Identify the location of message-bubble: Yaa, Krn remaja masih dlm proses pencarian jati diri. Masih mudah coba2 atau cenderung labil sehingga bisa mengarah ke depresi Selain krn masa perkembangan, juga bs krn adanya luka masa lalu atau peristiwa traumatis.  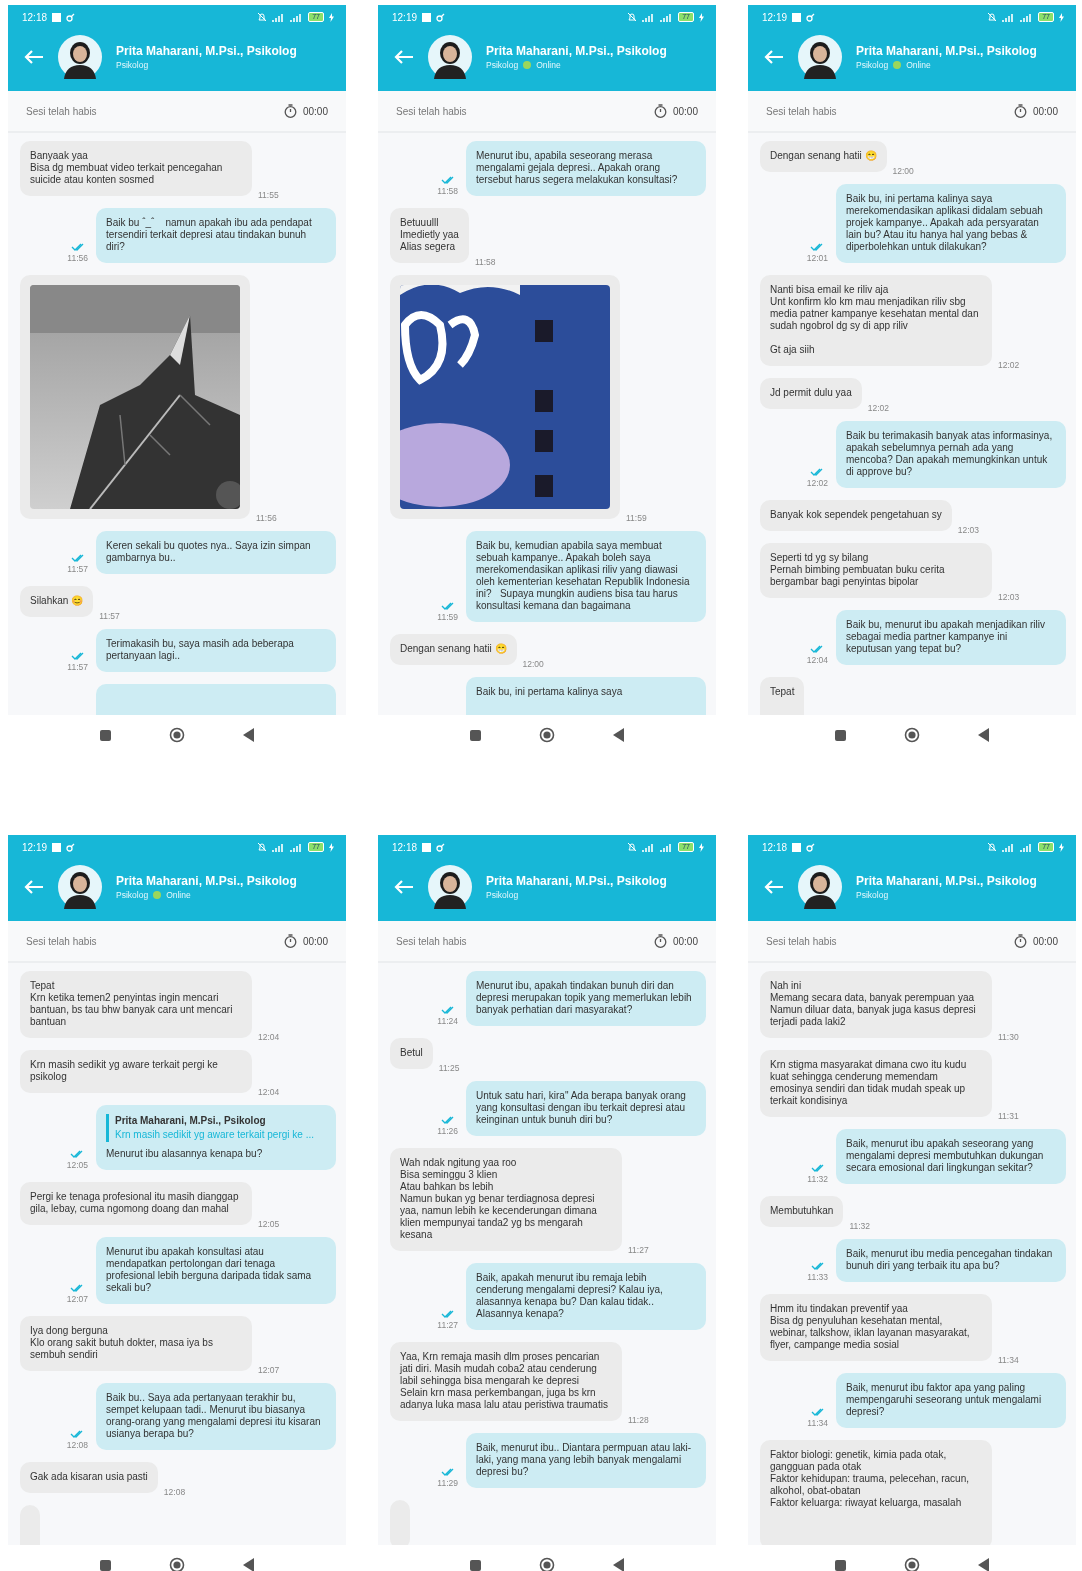
(506, 1381).